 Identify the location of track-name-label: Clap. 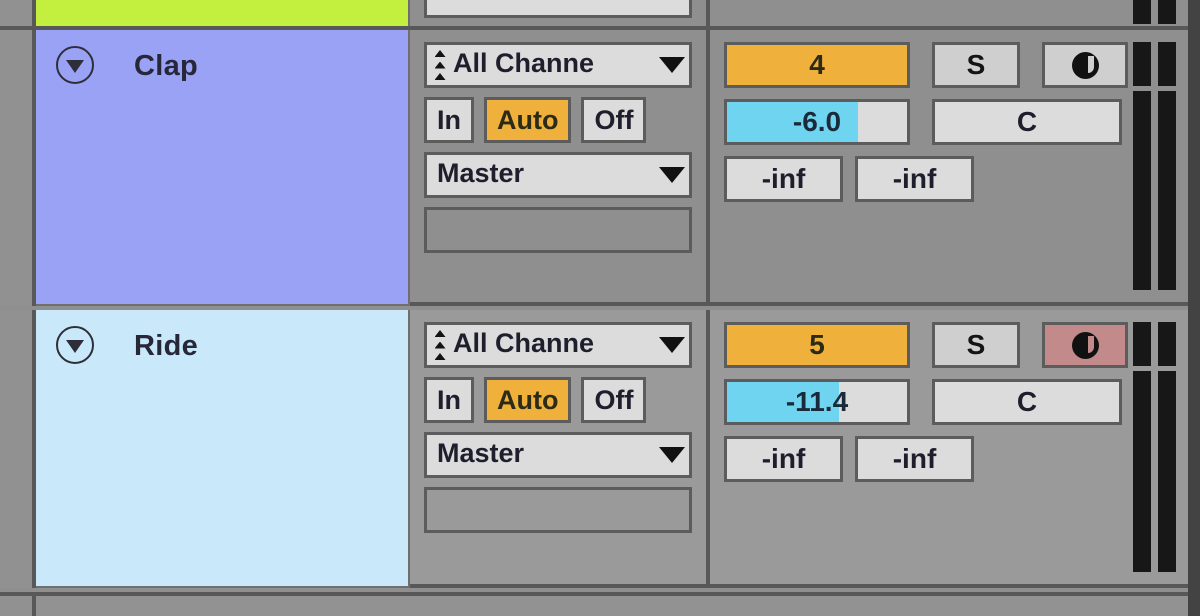
(166, 66).